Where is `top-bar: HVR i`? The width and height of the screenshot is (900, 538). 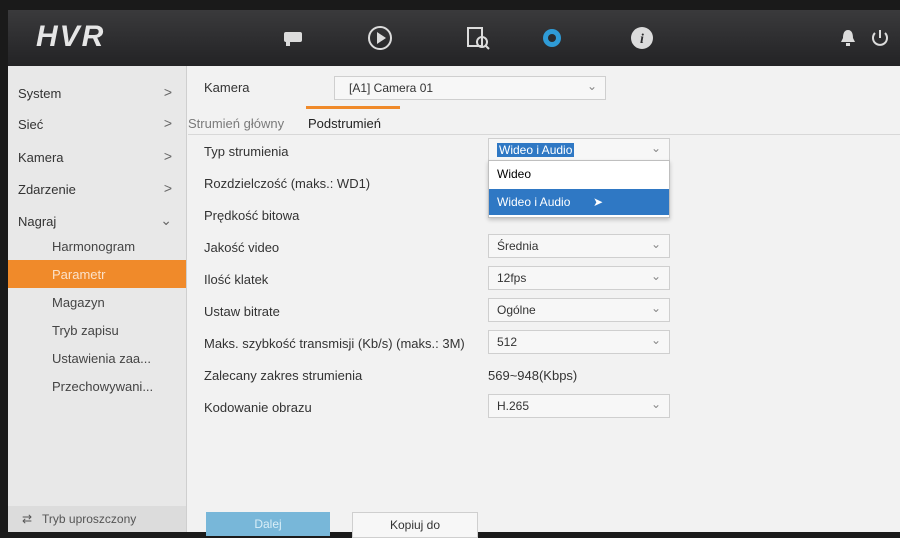
top-bar: HVR i is located at coordinates (454, 38).